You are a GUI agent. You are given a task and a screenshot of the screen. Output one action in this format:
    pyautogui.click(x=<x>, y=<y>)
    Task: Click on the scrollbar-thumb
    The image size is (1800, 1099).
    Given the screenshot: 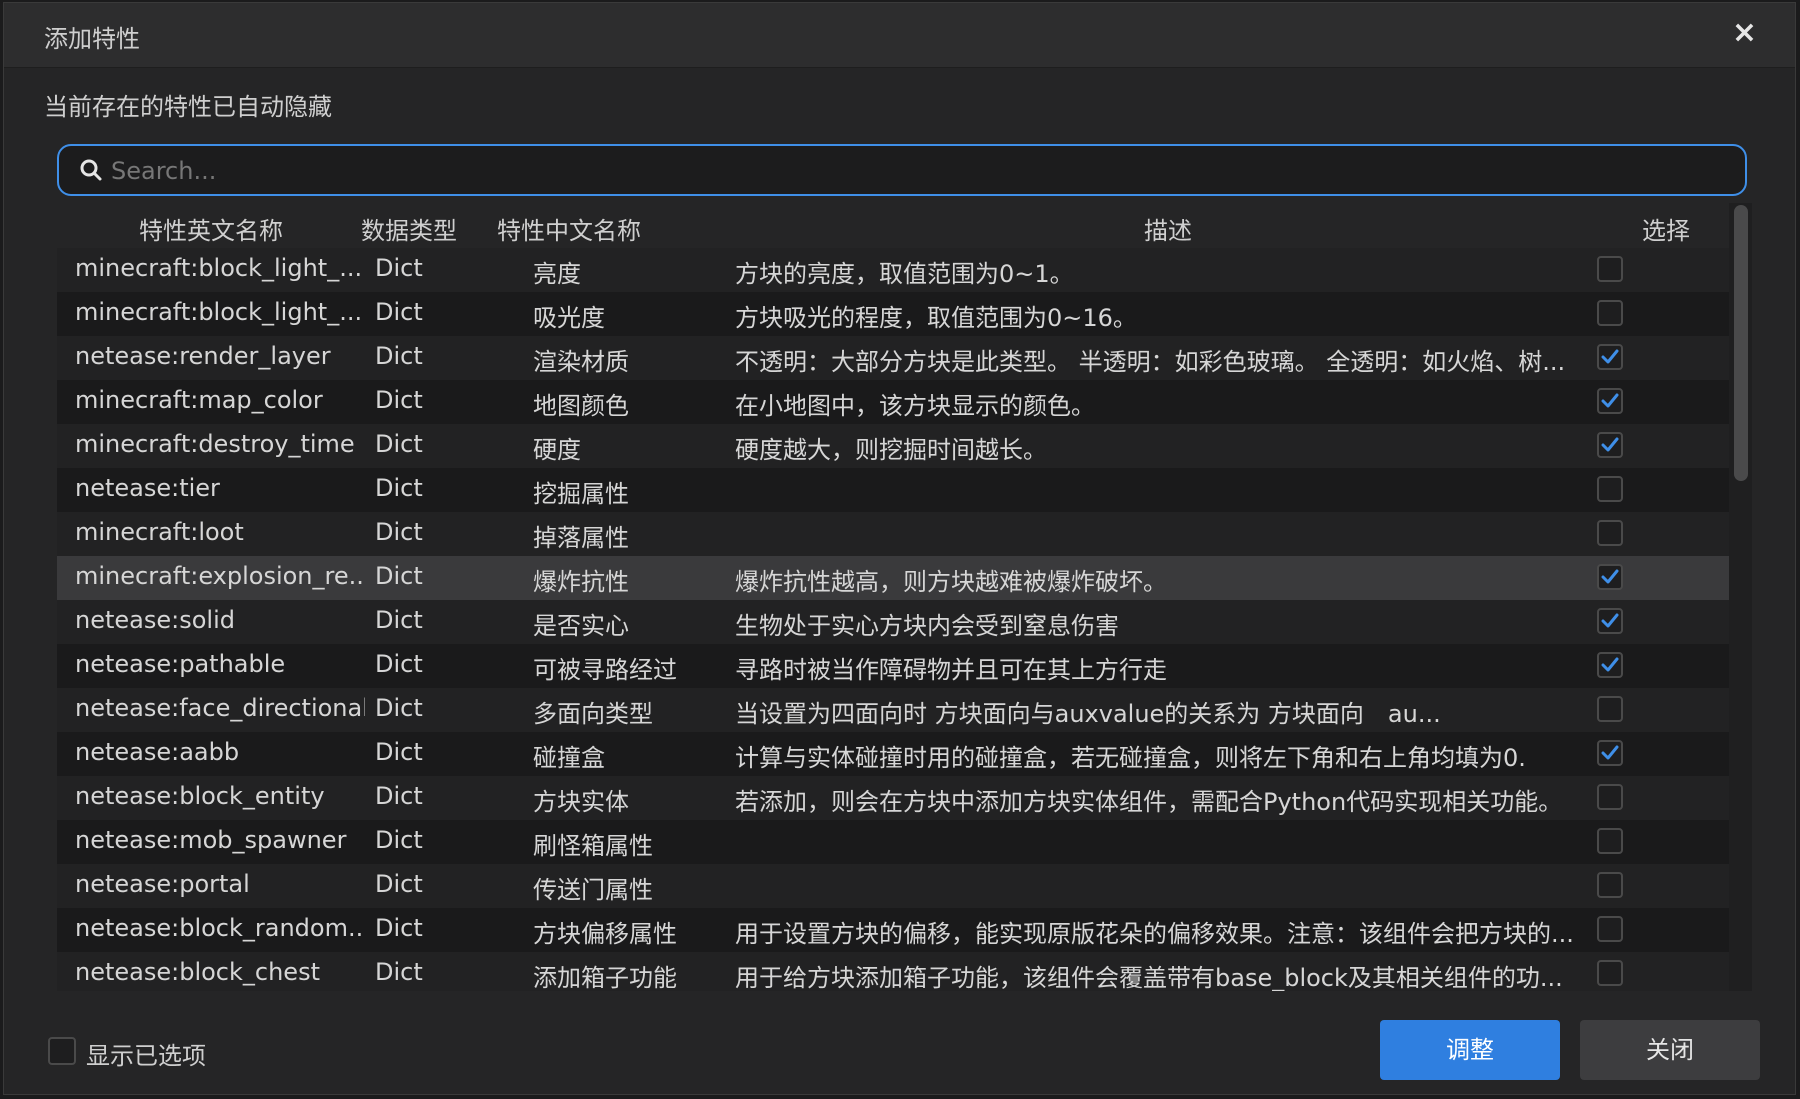 What is the action you would take?
    pyautogui.click(x=1741, y=343)
    